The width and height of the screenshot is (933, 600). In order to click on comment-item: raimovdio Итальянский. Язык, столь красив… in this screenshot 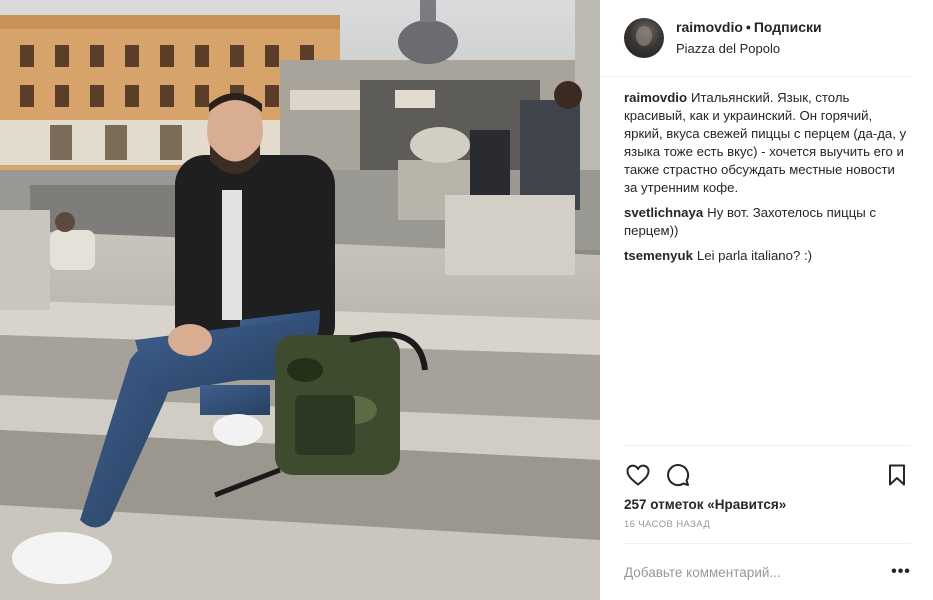, I will do `click(767, 143)`.